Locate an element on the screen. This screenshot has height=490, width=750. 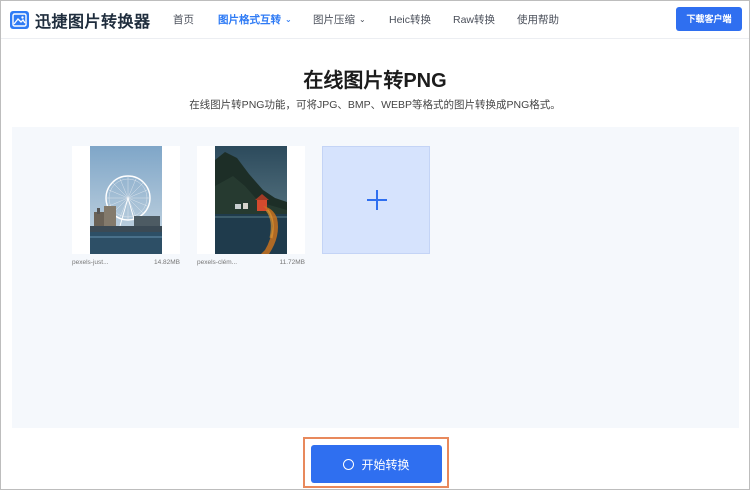
circle-icon is located at coordinates (349, 464).